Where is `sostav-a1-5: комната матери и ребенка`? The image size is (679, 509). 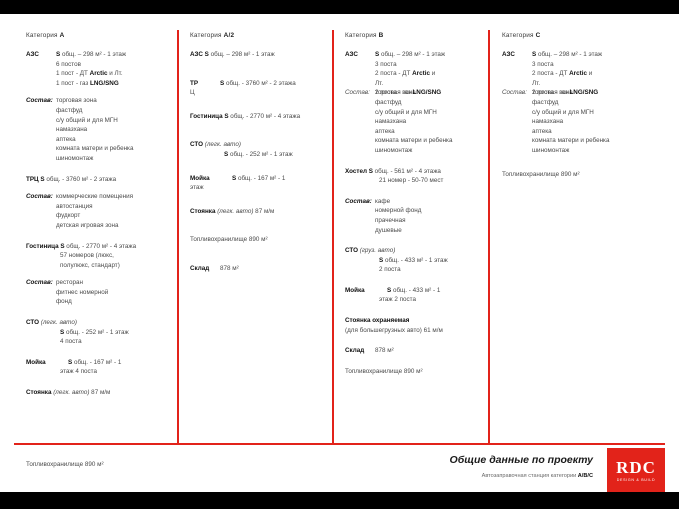 sostav-a1-5: комната матери и ребенка is located at coordinates (95, 149).